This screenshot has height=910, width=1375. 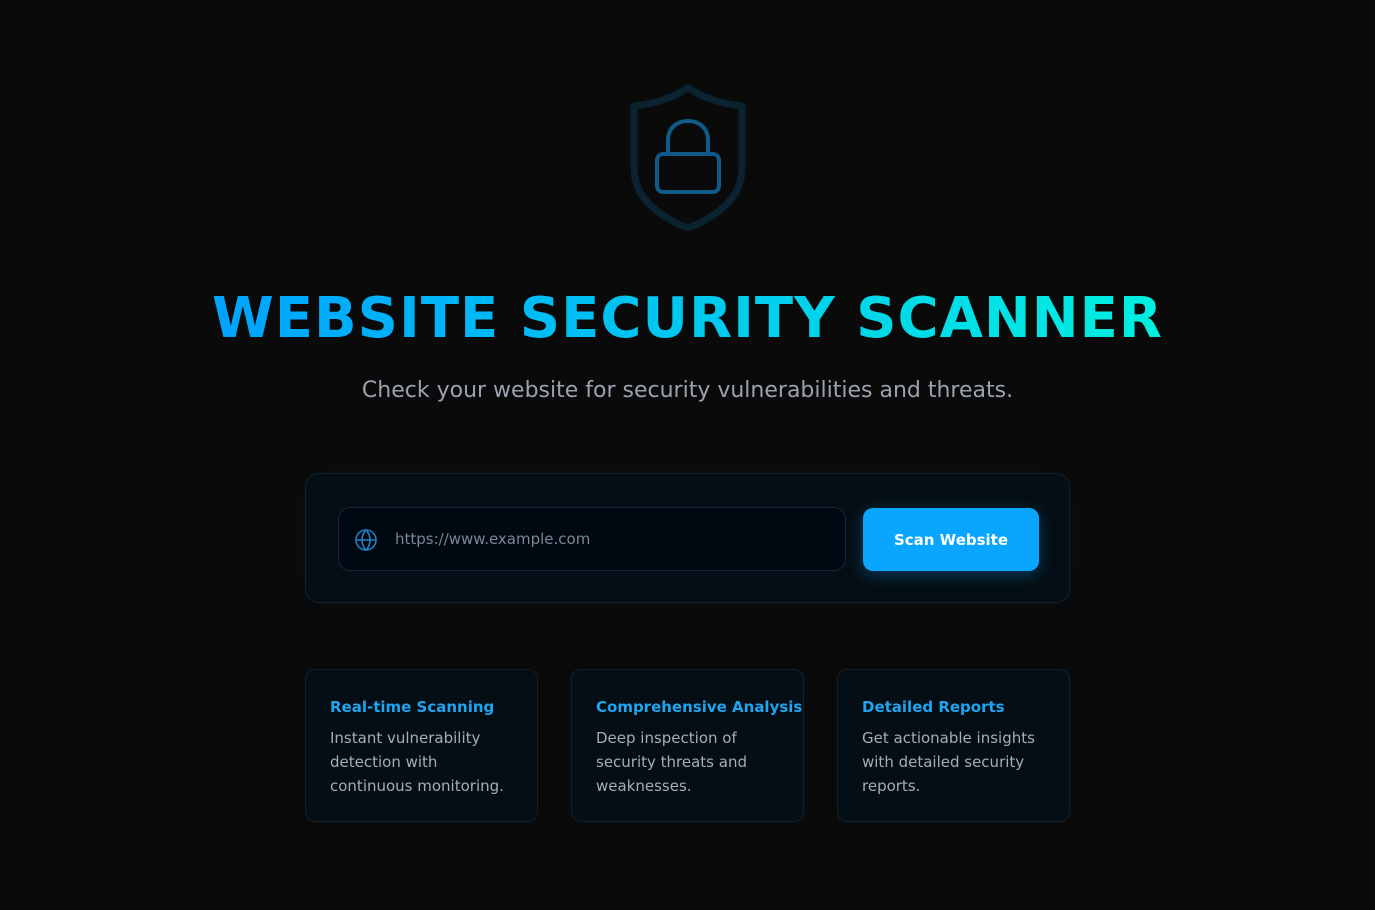 I want to click on page-title: WEBSITE SECURITY SCANNER, so click(x=687, y=319).